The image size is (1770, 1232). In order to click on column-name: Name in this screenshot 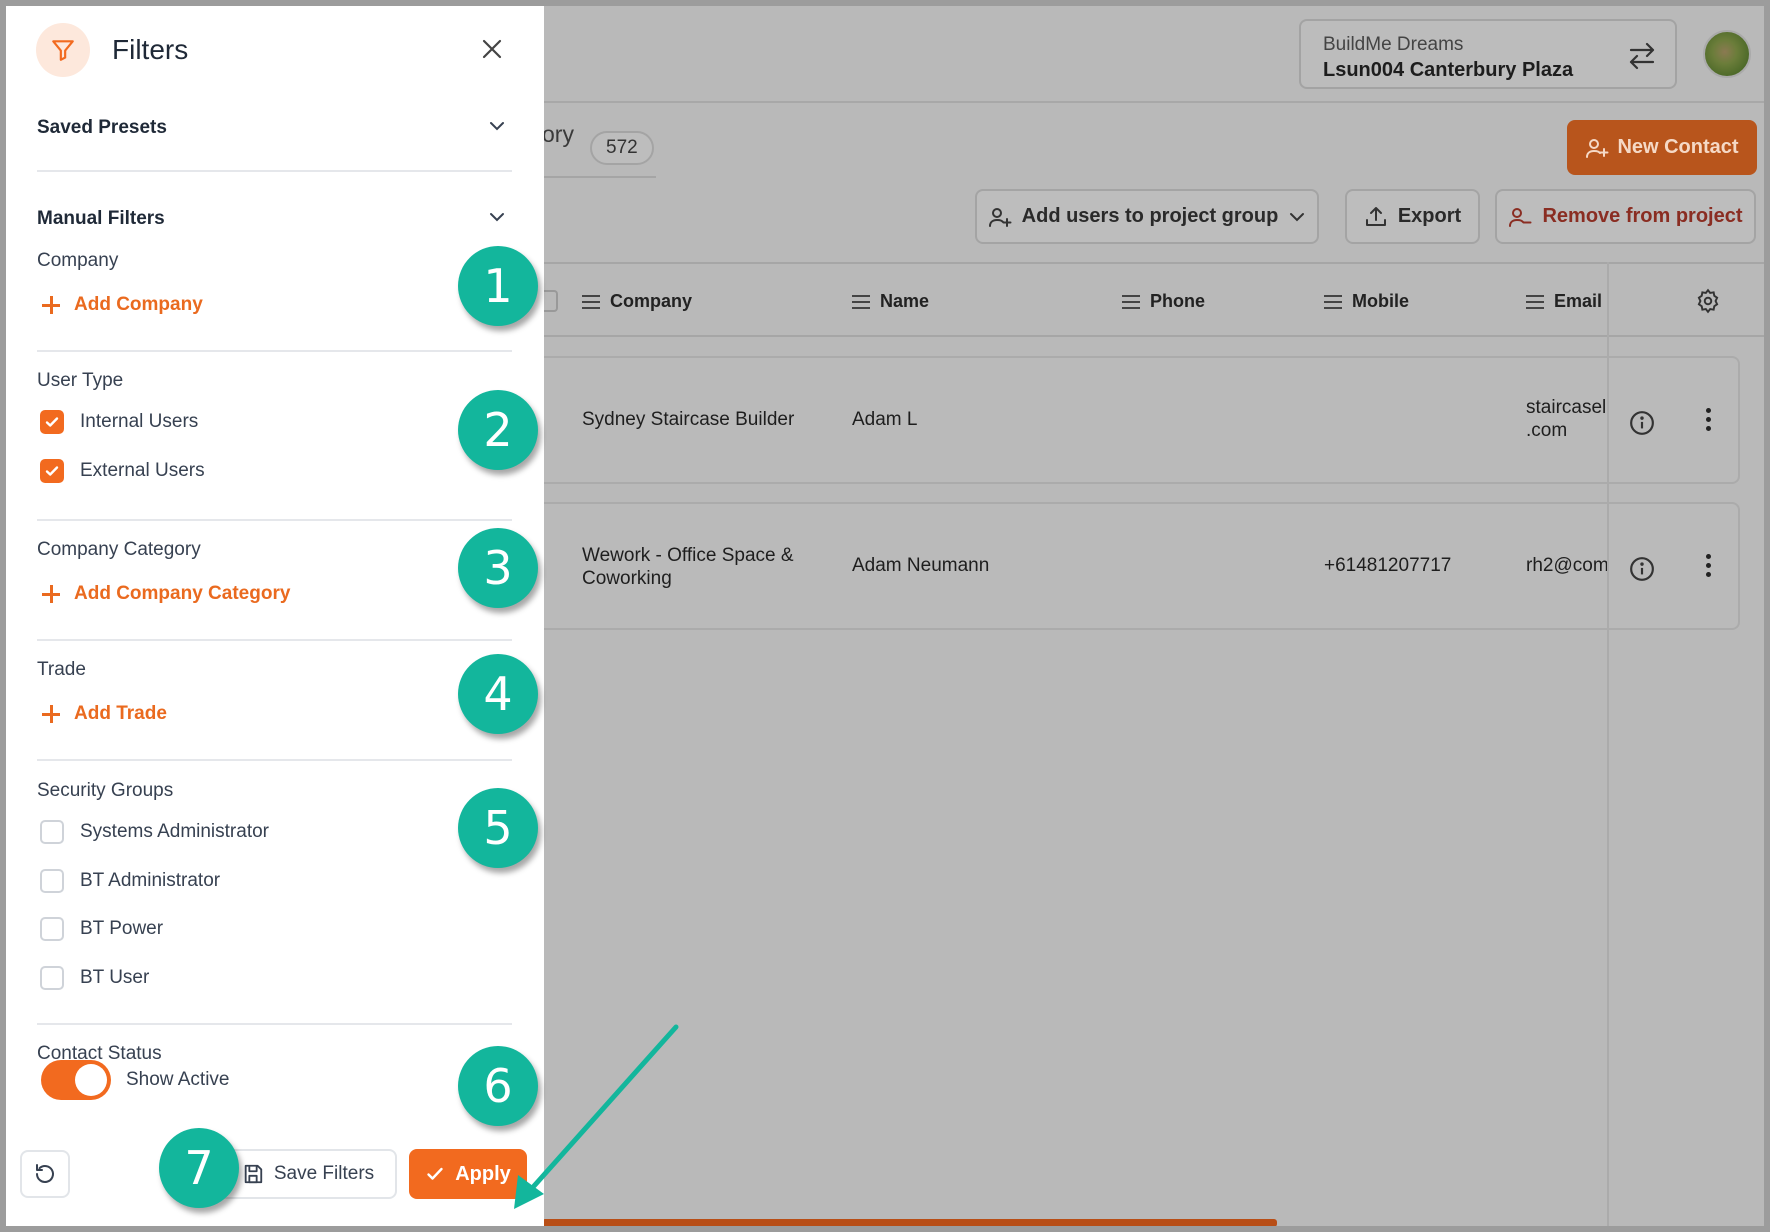, I will do `click(890, 301)`.